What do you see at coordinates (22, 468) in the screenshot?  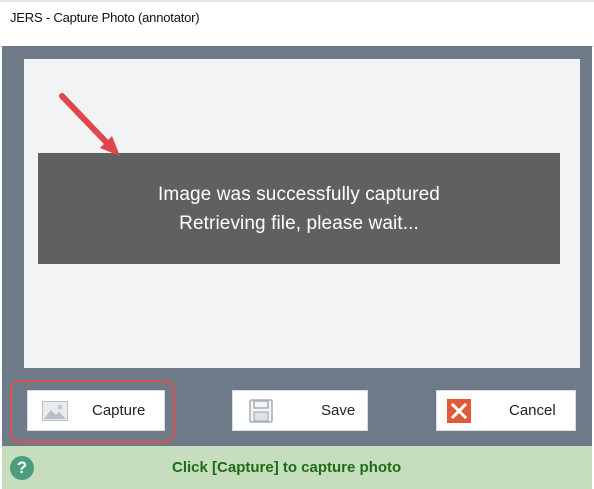 I see `help-icon: ?` at bounding box center [22, 468].